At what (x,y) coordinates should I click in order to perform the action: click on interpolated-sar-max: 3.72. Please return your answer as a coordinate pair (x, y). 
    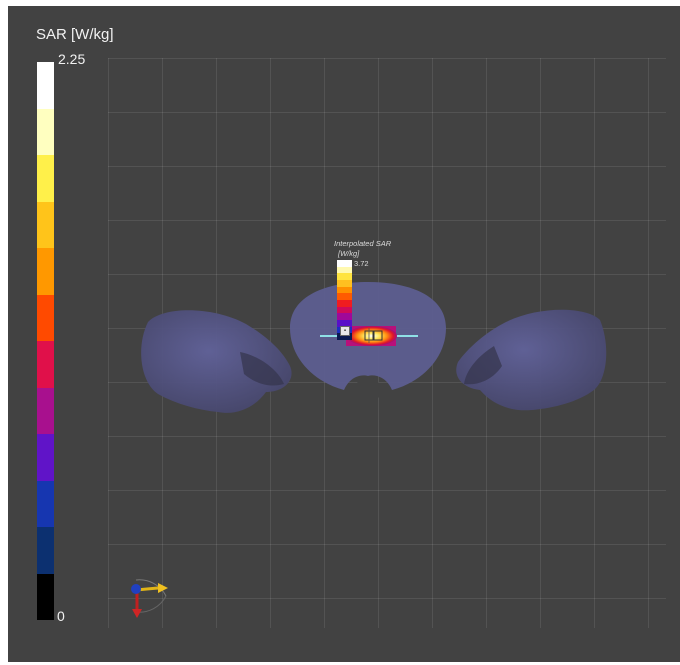
    Looking at the image, I should click on (361, 263).